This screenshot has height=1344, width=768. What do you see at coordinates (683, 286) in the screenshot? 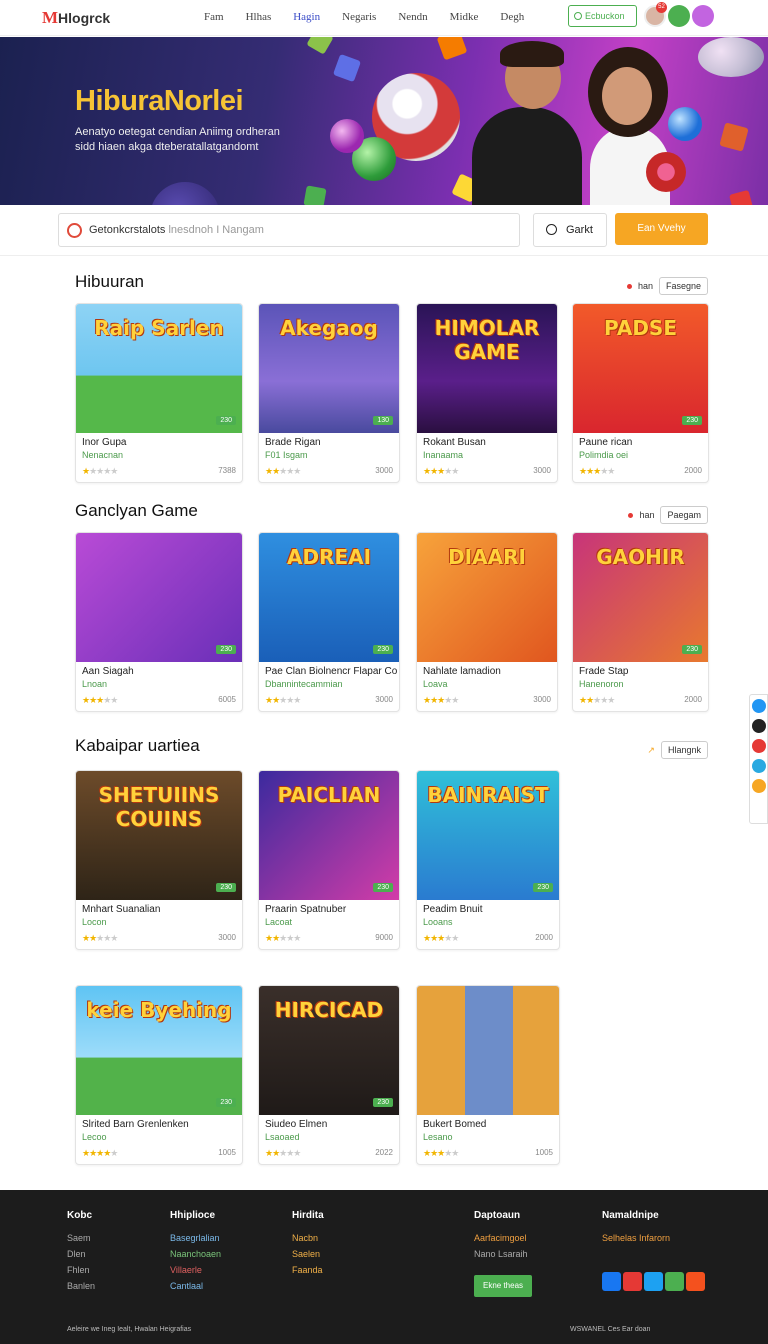
I see `section-sort-button: Fasegne` at bounding box center [683, 286].